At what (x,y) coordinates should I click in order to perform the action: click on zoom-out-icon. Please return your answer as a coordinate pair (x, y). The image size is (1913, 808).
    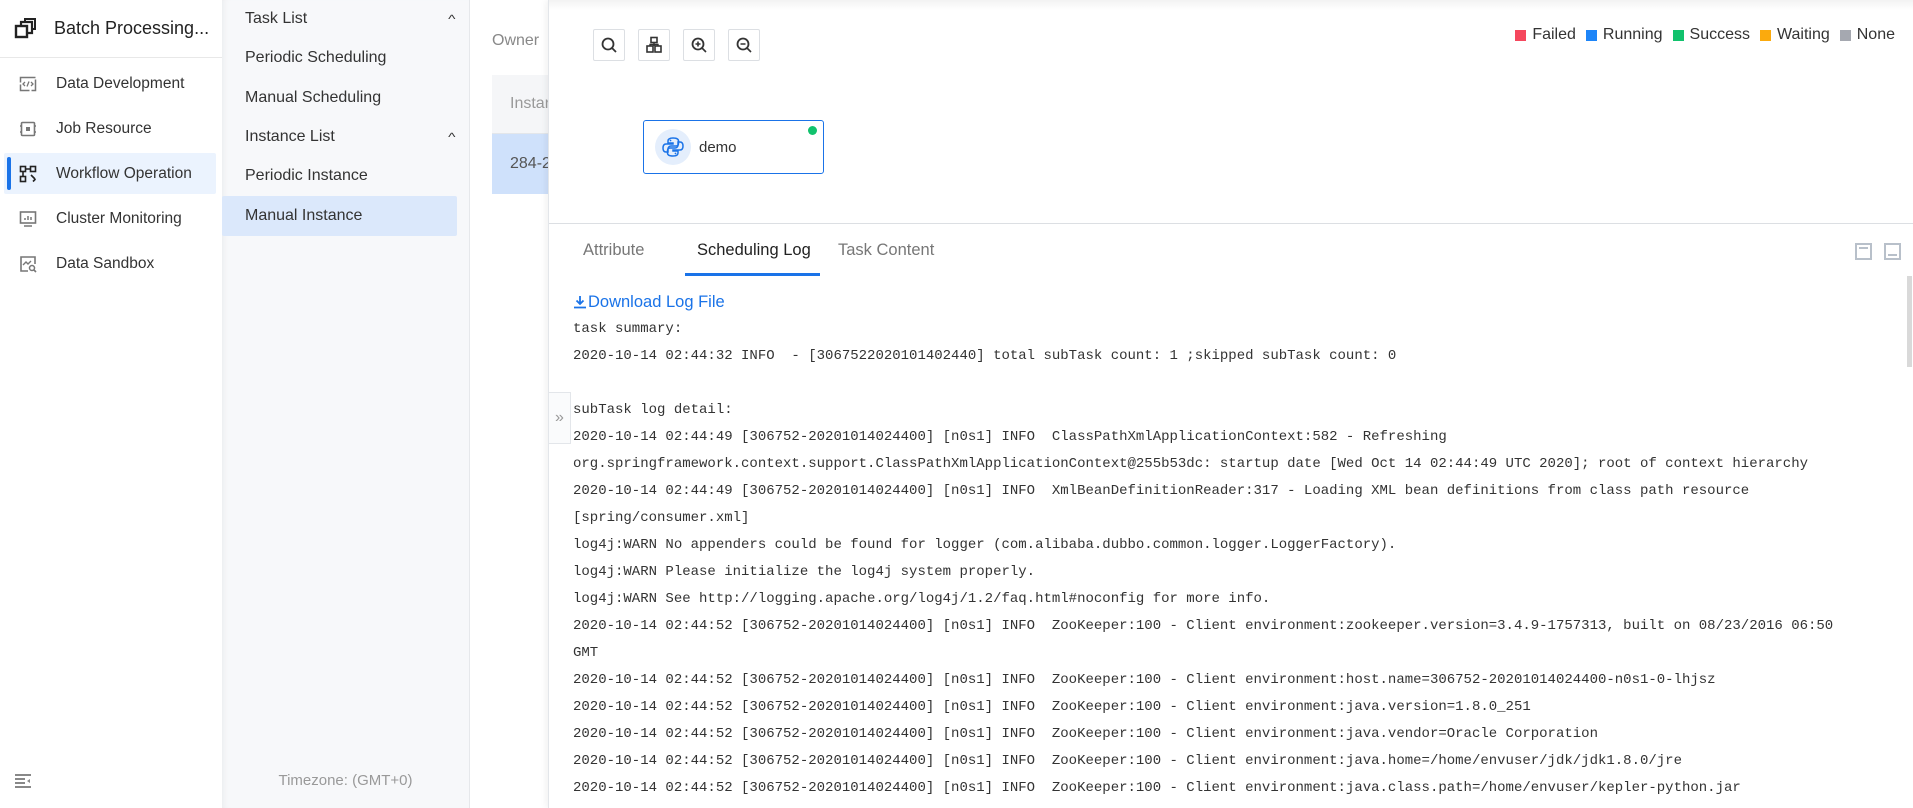
    Looking at the image, I should click on (744, 45).